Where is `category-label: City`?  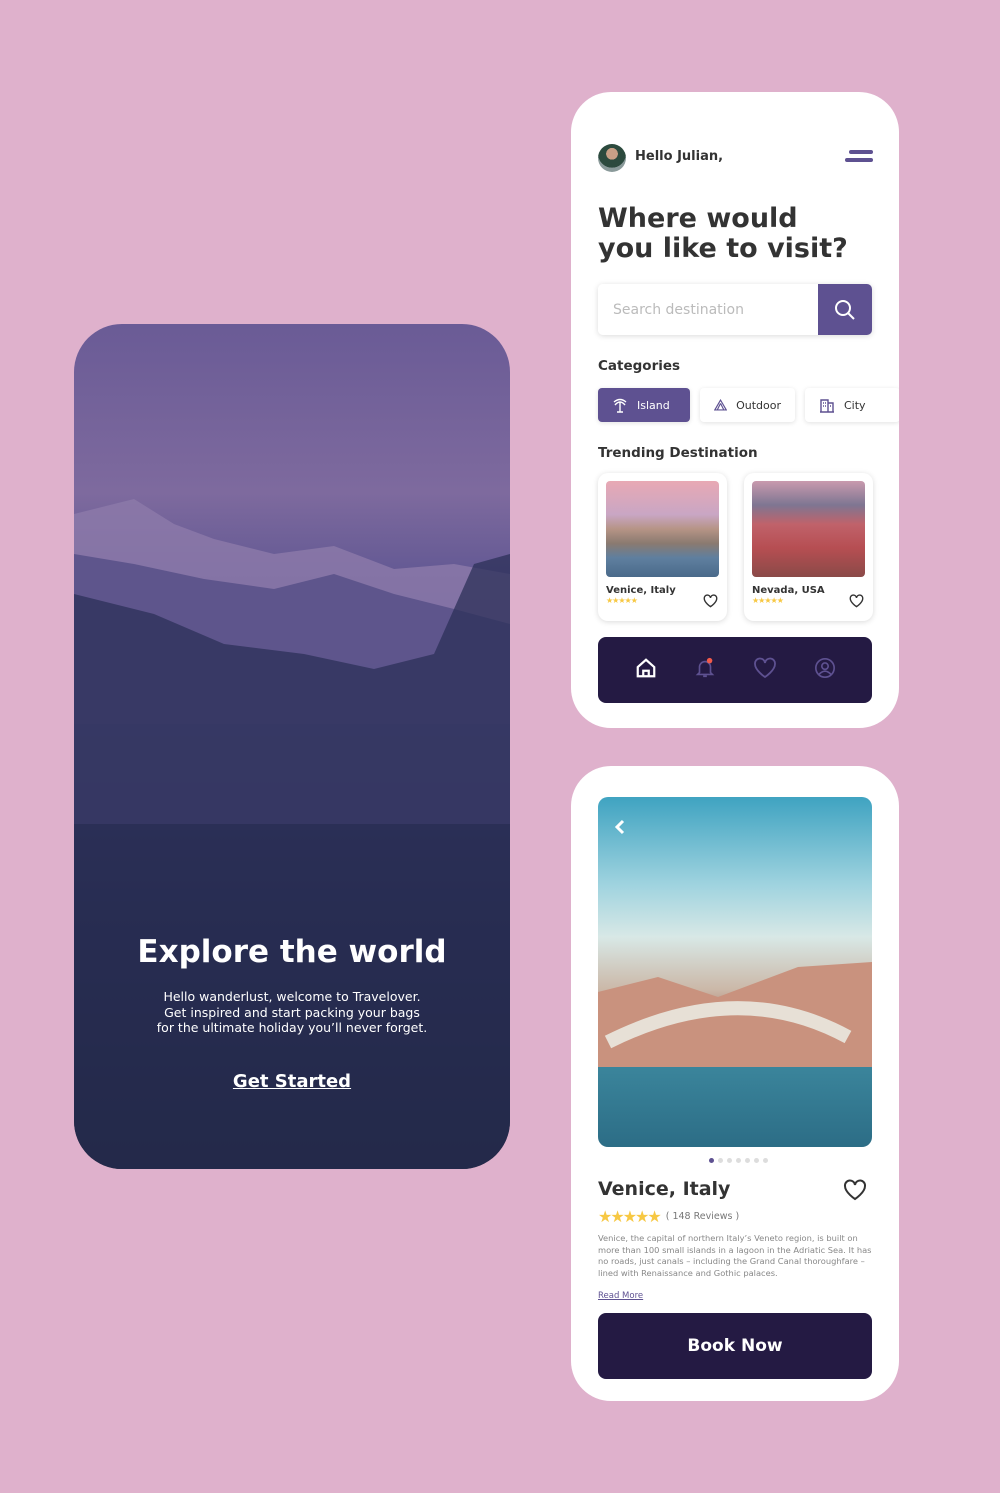 category-label: City is located at coordinates (855, 405).